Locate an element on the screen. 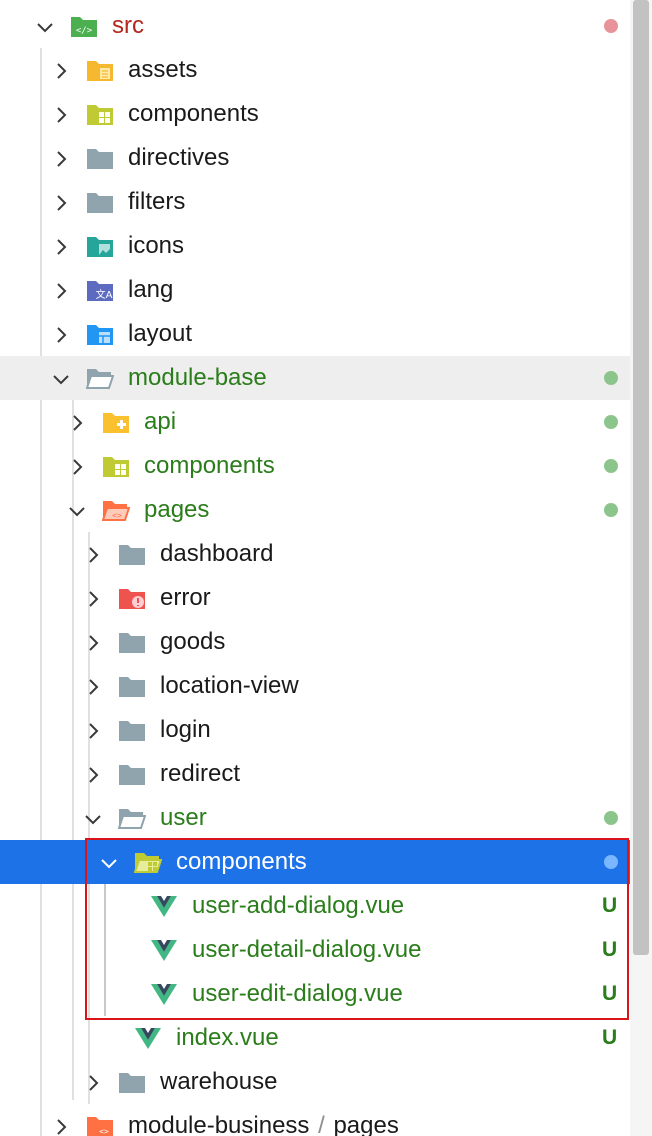  images-folder-icon is located at coordinates (100, 246).